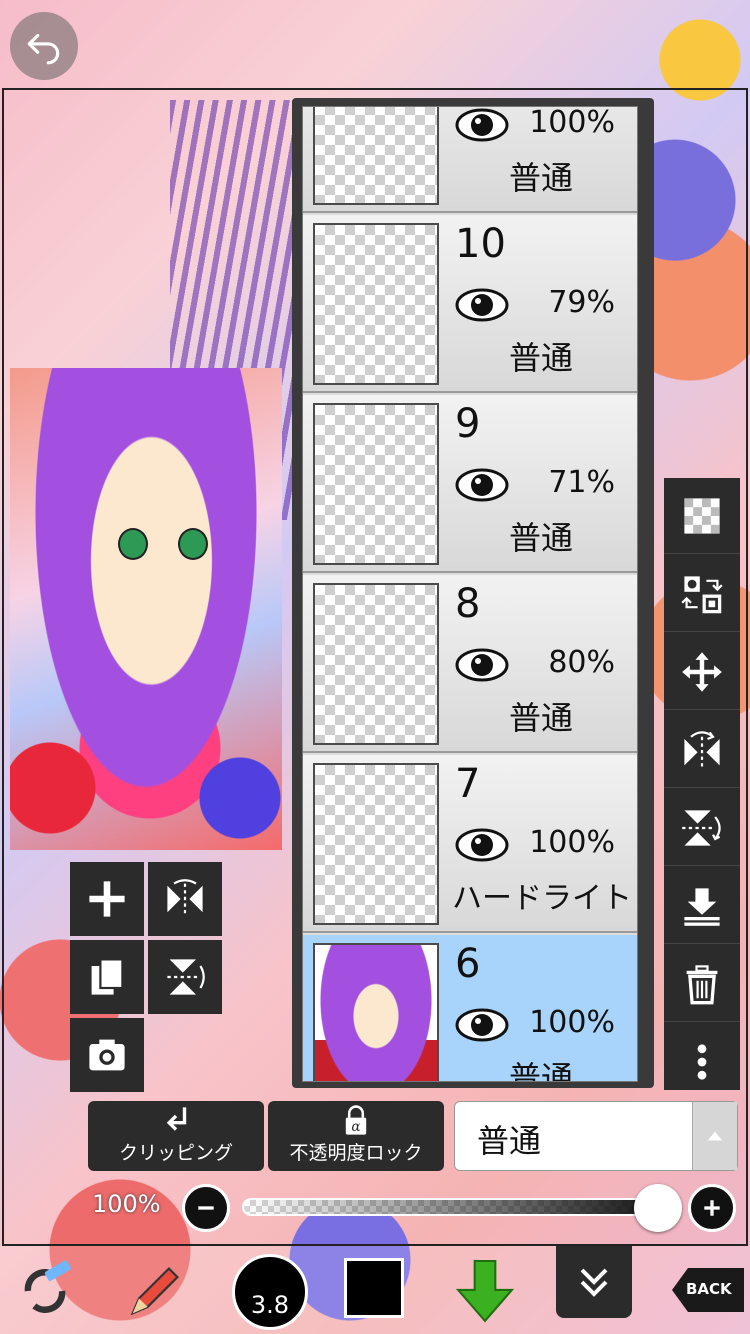  What do you see at coordinates (468, 784) in the screenshot?
I see `layer-number: 7` at bounding box center [468, 784].